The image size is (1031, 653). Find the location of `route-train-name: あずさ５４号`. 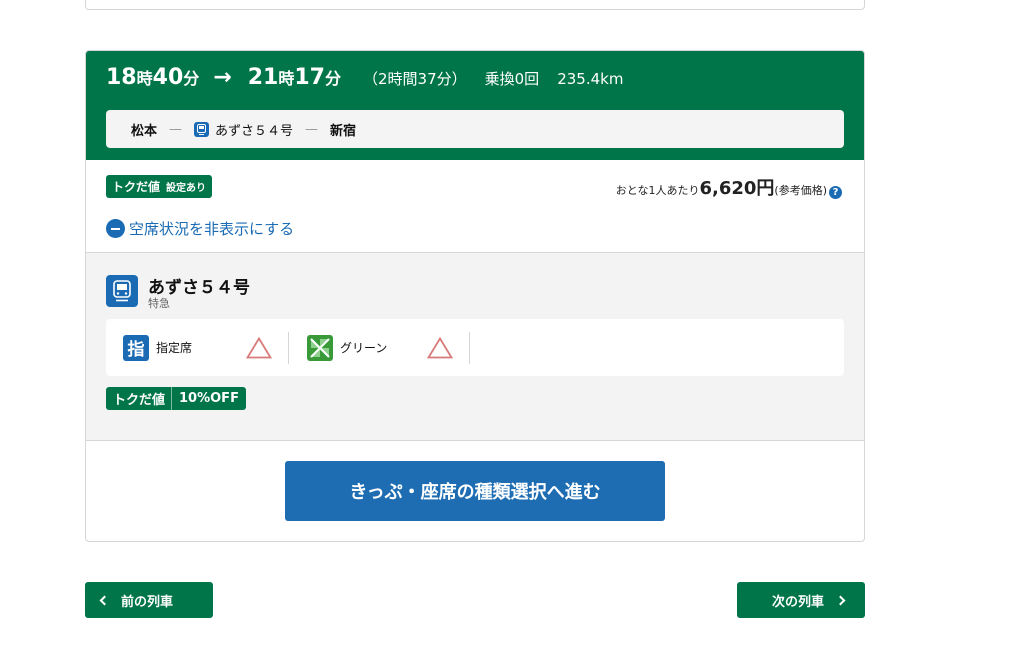

route-train-name: あずさ５４号 is located at coordinates (254, 131).